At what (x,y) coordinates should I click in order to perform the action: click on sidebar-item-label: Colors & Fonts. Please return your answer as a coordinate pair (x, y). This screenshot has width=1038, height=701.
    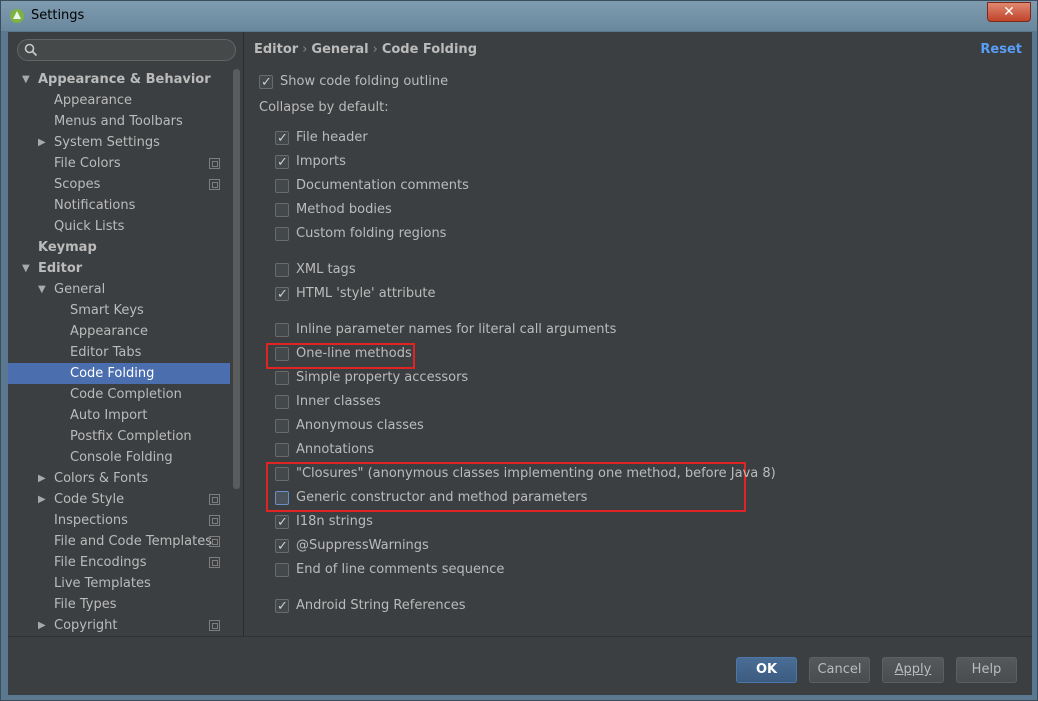
    Looking at the image, I should click on (101, 478).